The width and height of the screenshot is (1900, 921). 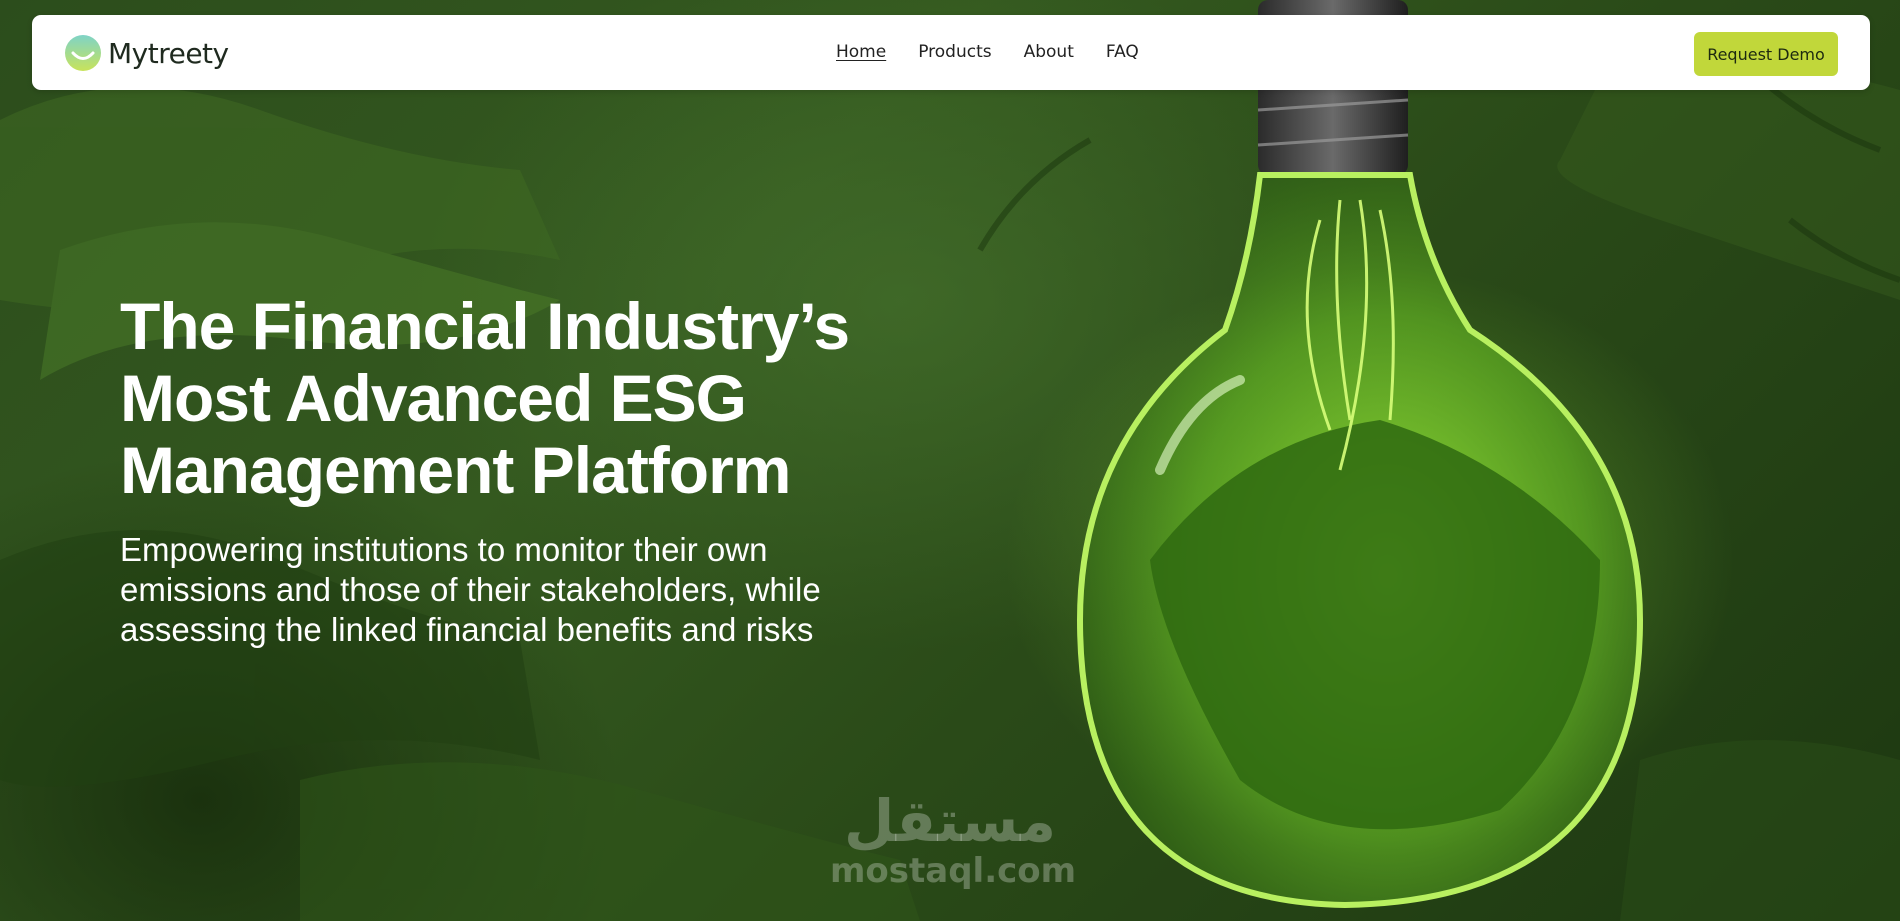 What do you see at coordinates (861, 52) in the screenshot?
I see `nav-home: Home` at bounding box center [861, 52].